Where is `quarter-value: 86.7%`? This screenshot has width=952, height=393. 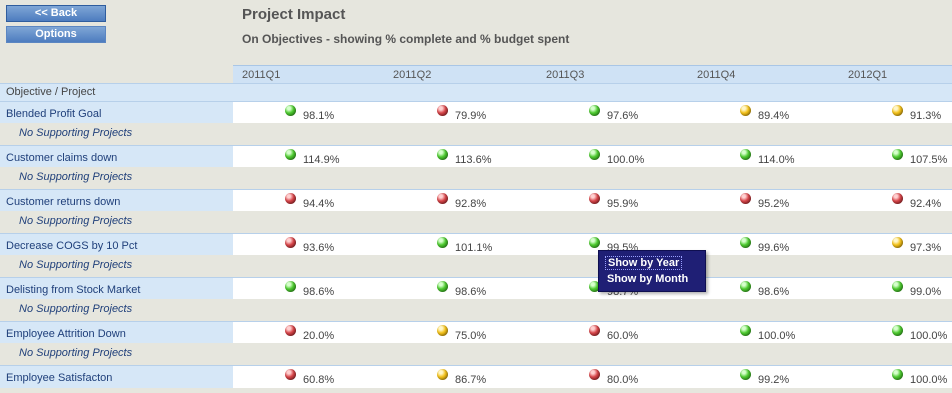
quarter-value: 86.7% is located at coordinates (471, 380).